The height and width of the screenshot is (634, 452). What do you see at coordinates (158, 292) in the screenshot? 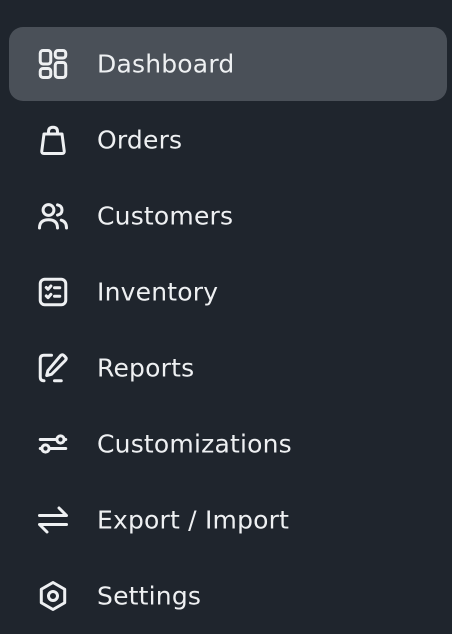
I see `sidebar-item-label: Inventory` at bounding box center [158, 292].